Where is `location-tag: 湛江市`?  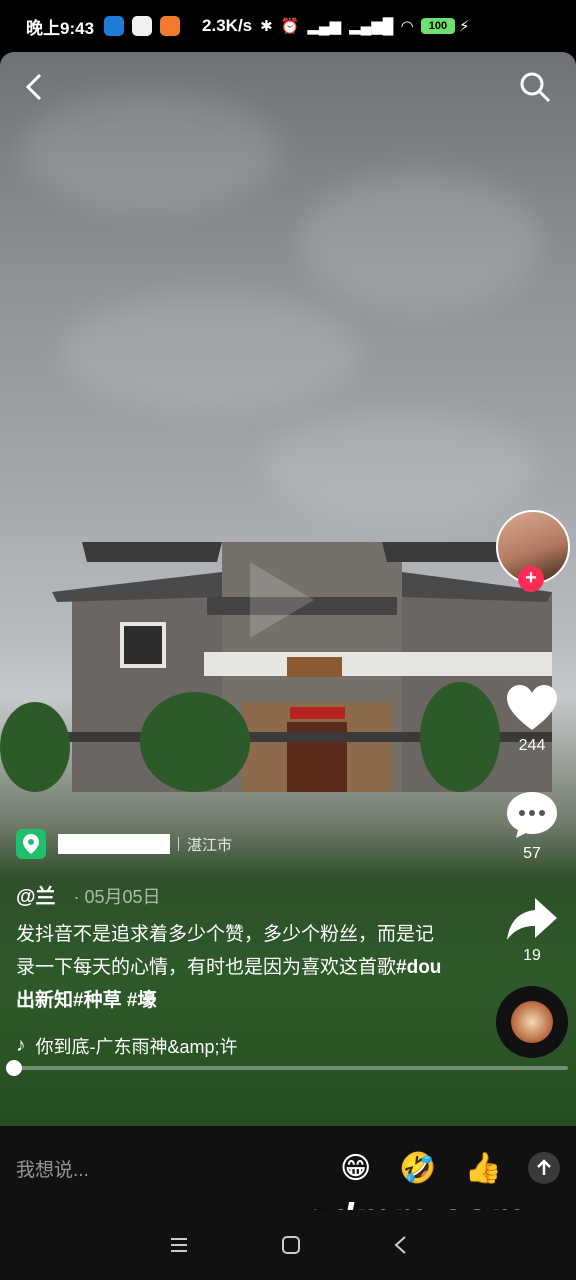
location-tag: 湛江市 is located at coordinates (124, 844).